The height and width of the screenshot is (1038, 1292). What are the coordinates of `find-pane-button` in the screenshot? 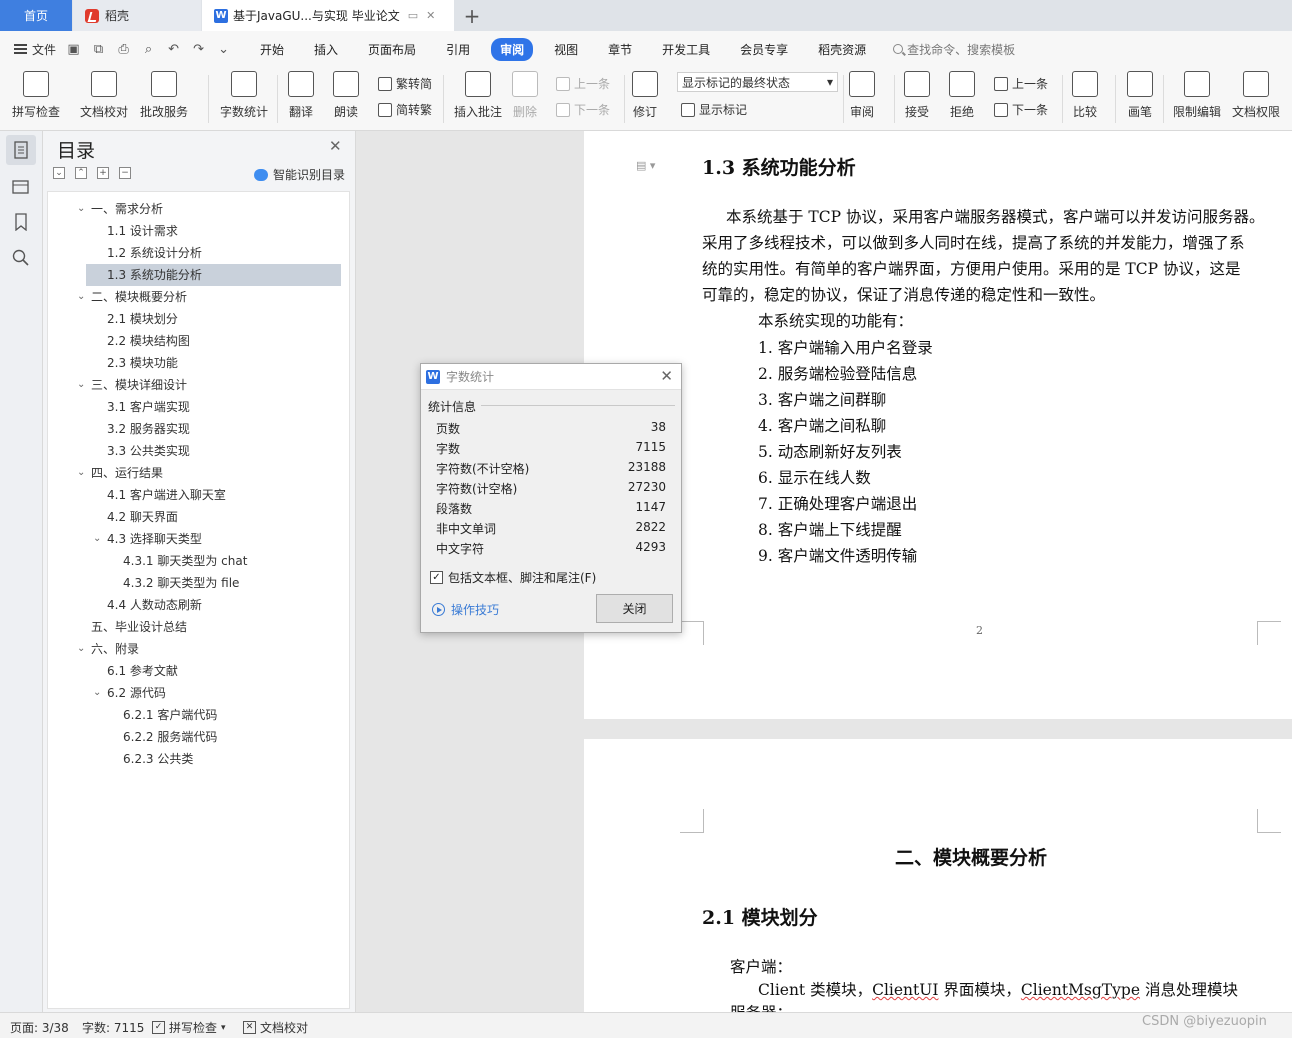 It's located at (21, 258).